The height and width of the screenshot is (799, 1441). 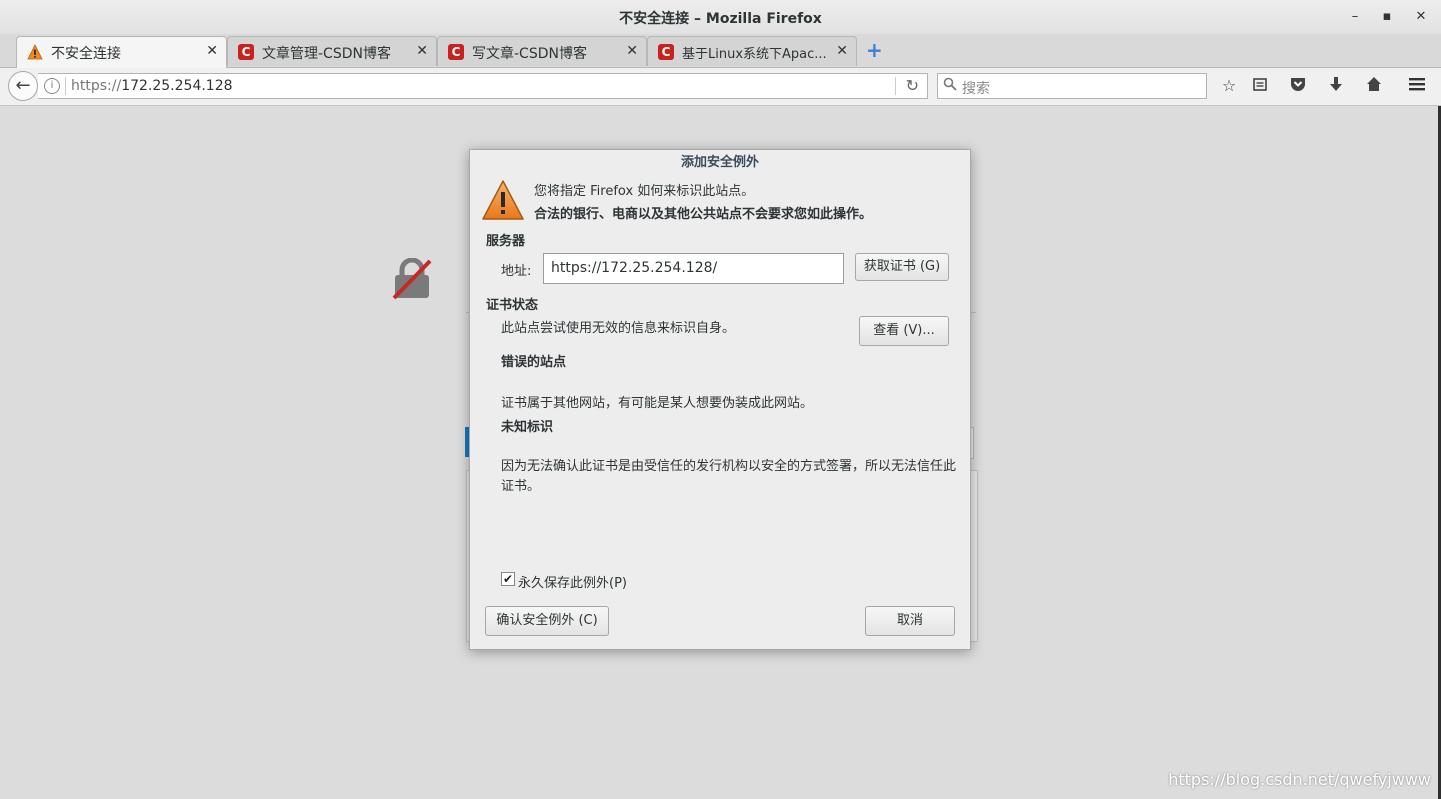 What do you see at coordinates (912, 85) in the screenshot?
I see `reload-icon: ↻` at bounding box center [912, 85].